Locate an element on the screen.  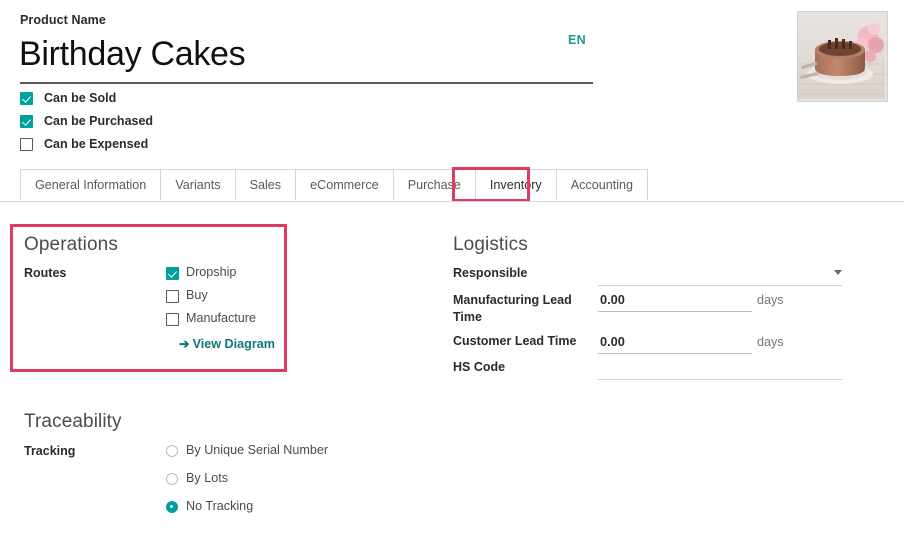
tab-ecommerce: eCommerce is located at coordinates (345, 185).